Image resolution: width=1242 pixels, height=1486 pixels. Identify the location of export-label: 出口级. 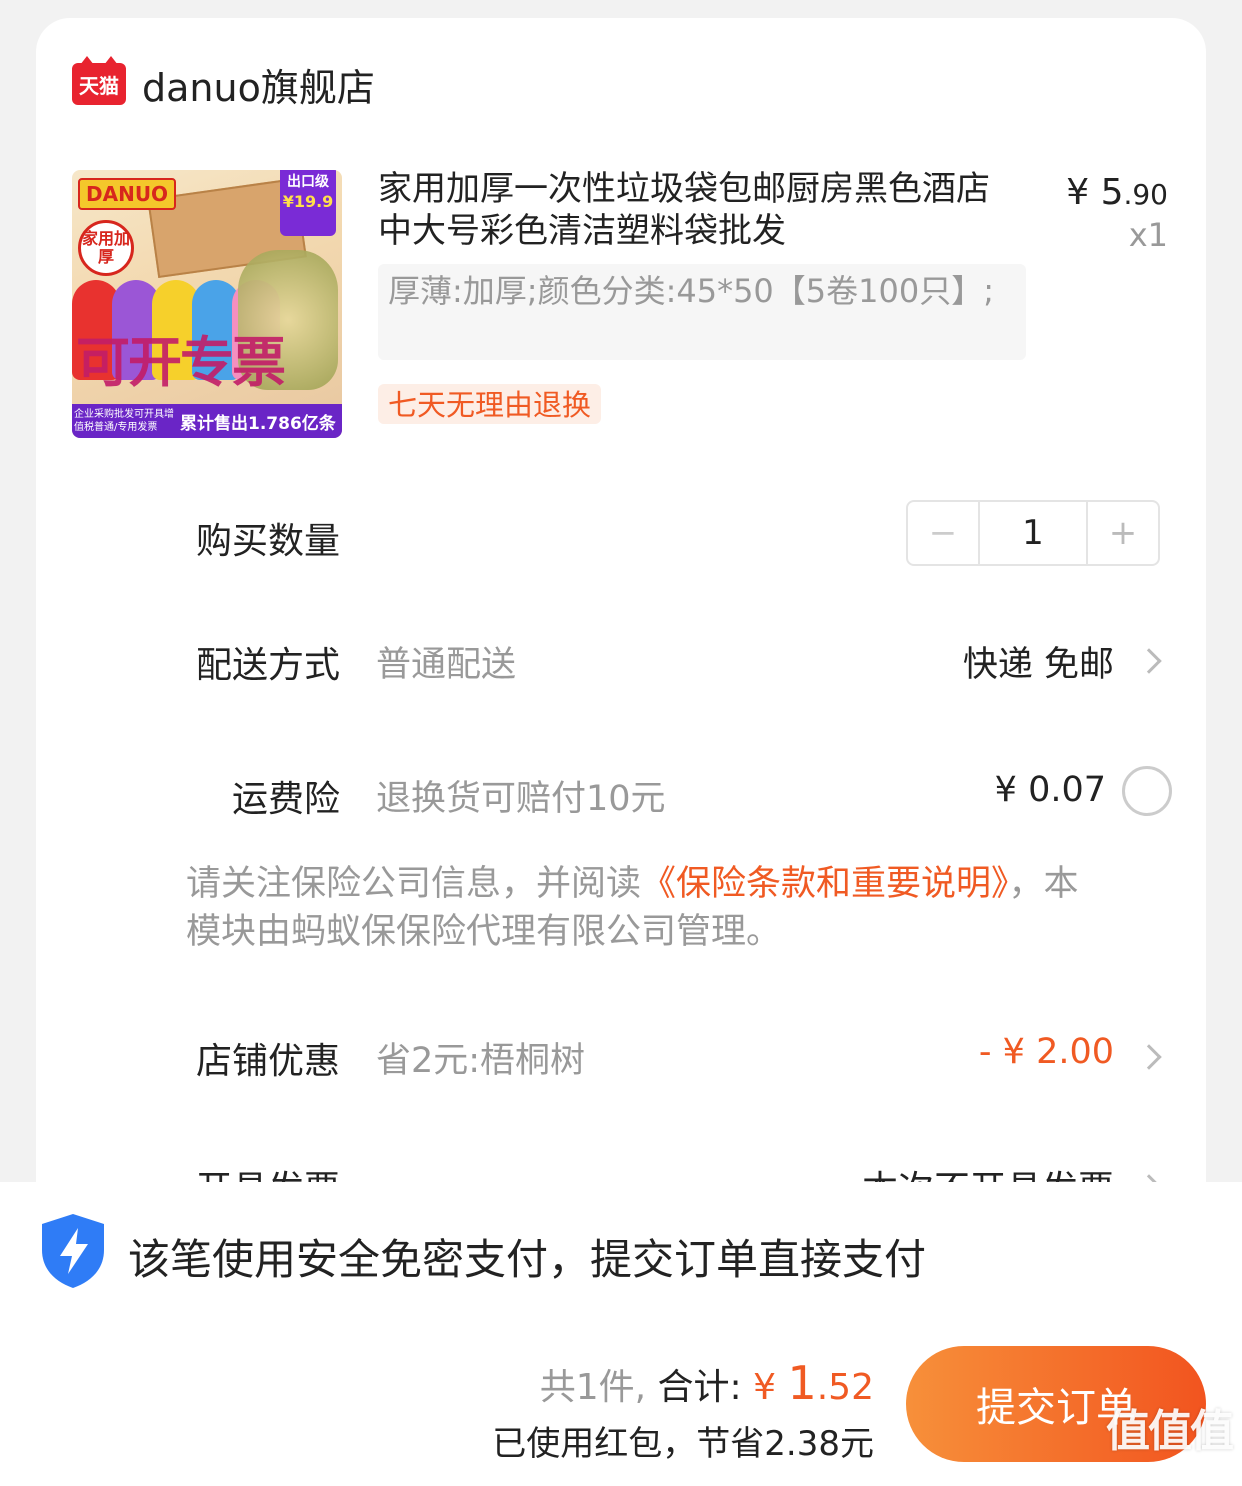
(308, 182).